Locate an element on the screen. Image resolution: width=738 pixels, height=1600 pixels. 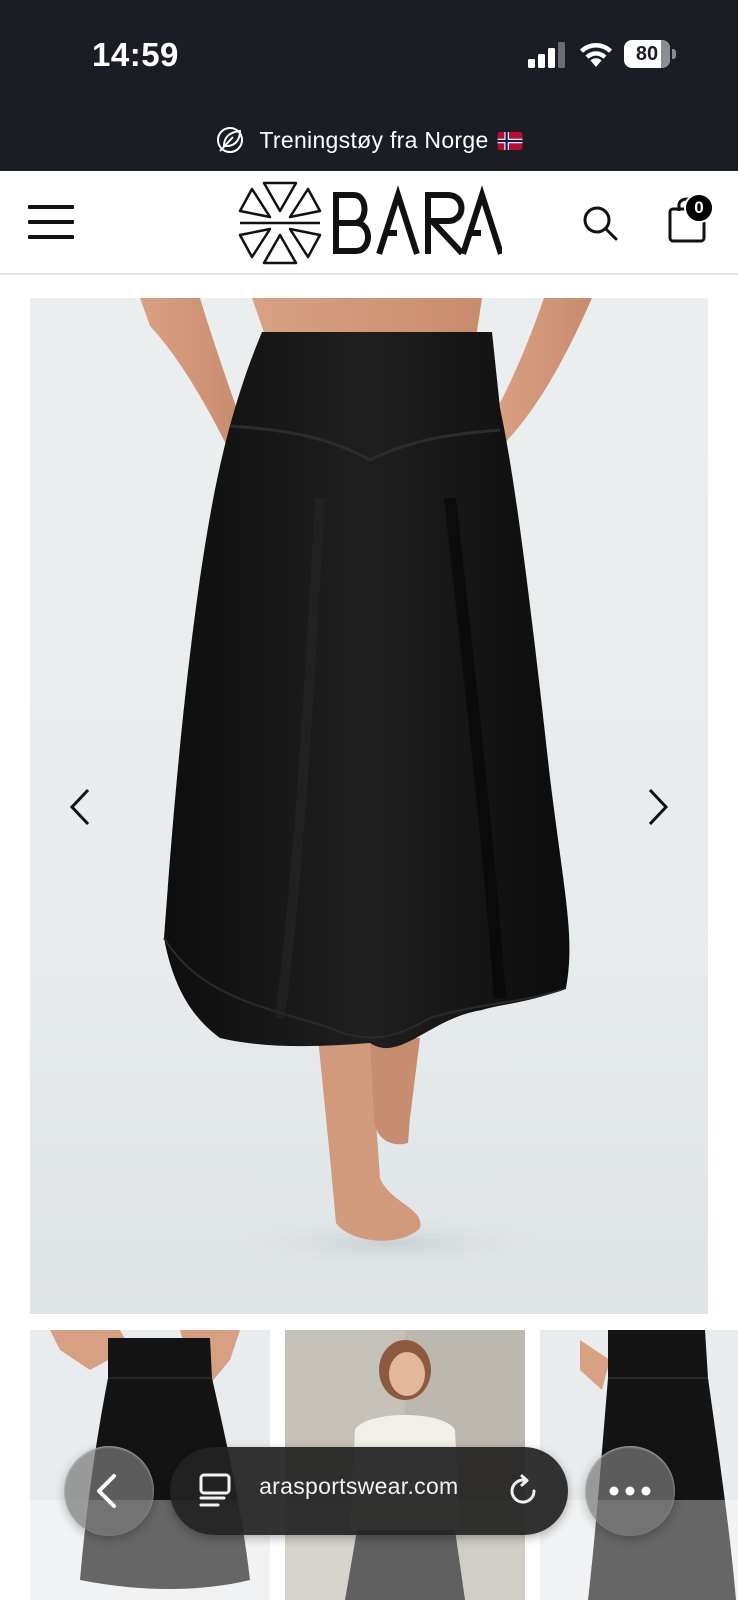
site-header: 0 is located at coordinates (369, 223).